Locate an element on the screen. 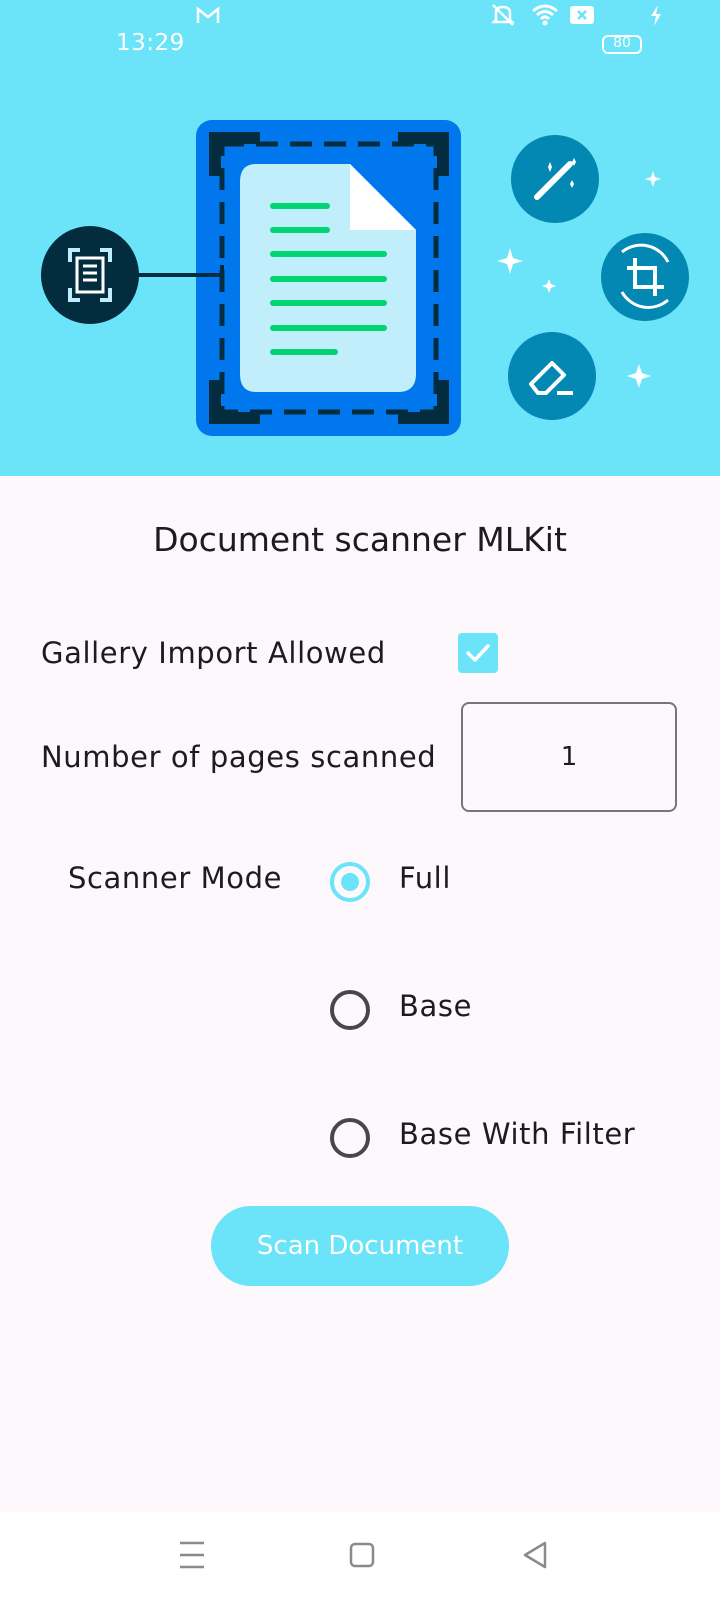 This screenshot has width=720, height=1600. status-time: 13:29 is located at coordinates (150, 43).